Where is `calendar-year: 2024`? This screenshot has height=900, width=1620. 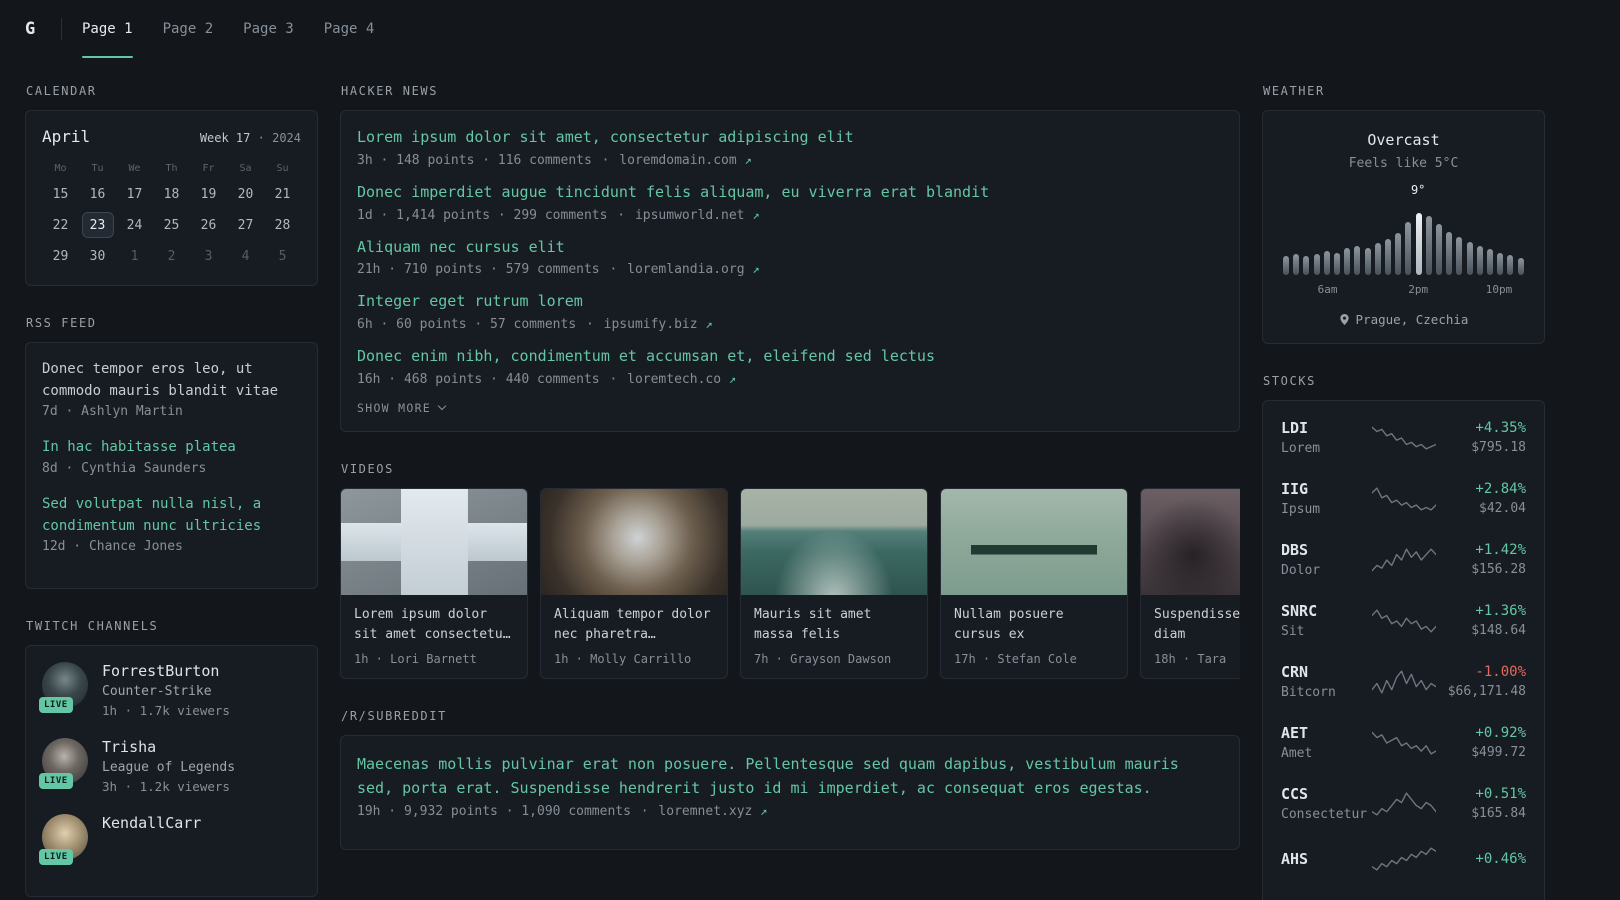 calendar-year: 2024 is located at coordinates (286, 138).